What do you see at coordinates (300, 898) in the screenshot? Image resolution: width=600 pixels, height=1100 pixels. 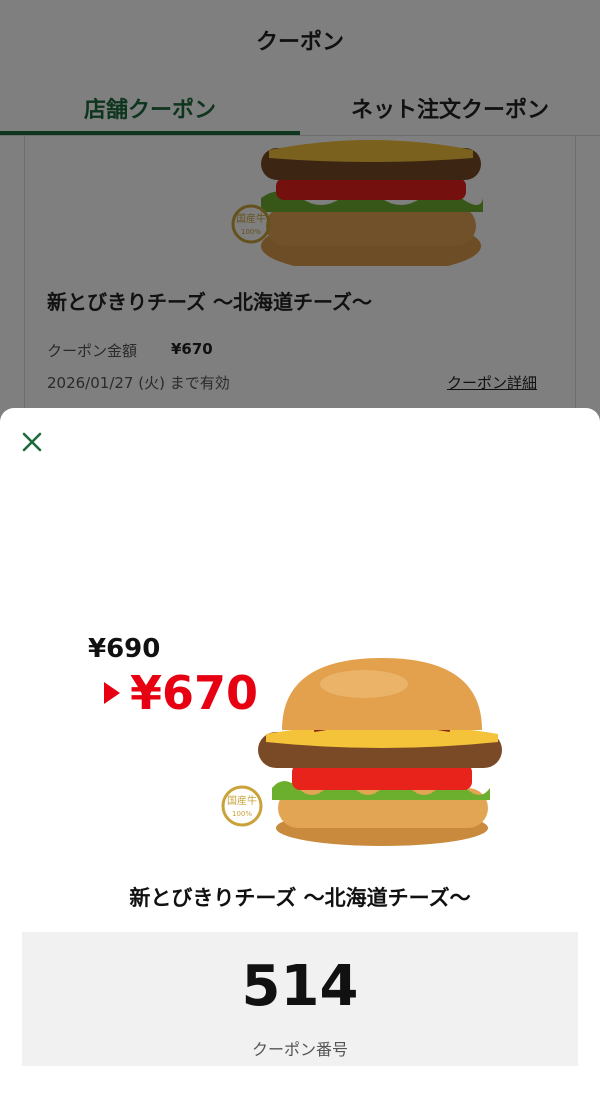 I see `product-name: 新とびきりチーズ 〜北海道チーズ〜` at bounding box center [300, 898].